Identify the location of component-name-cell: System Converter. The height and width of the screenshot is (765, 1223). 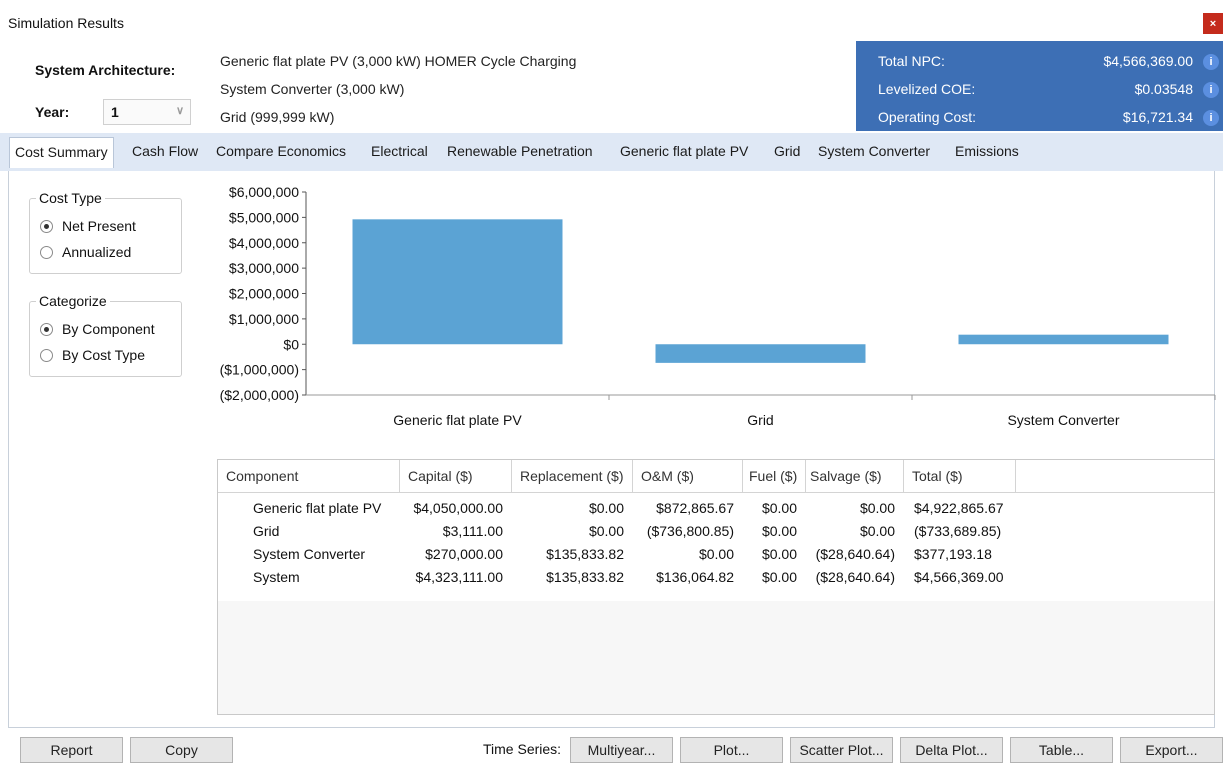
(309, 554).